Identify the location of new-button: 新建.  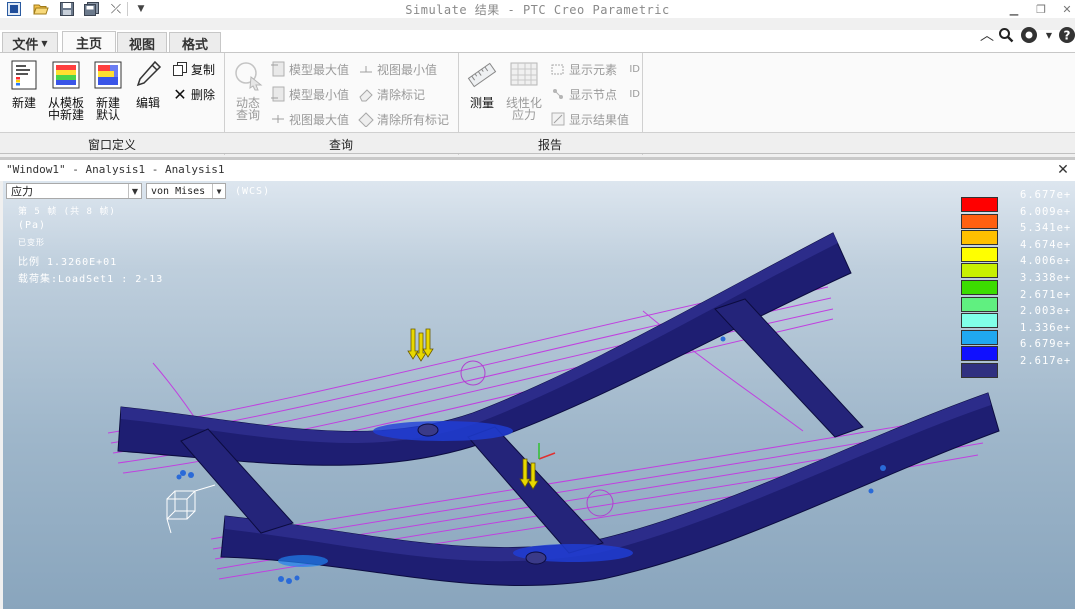
(24, 95).